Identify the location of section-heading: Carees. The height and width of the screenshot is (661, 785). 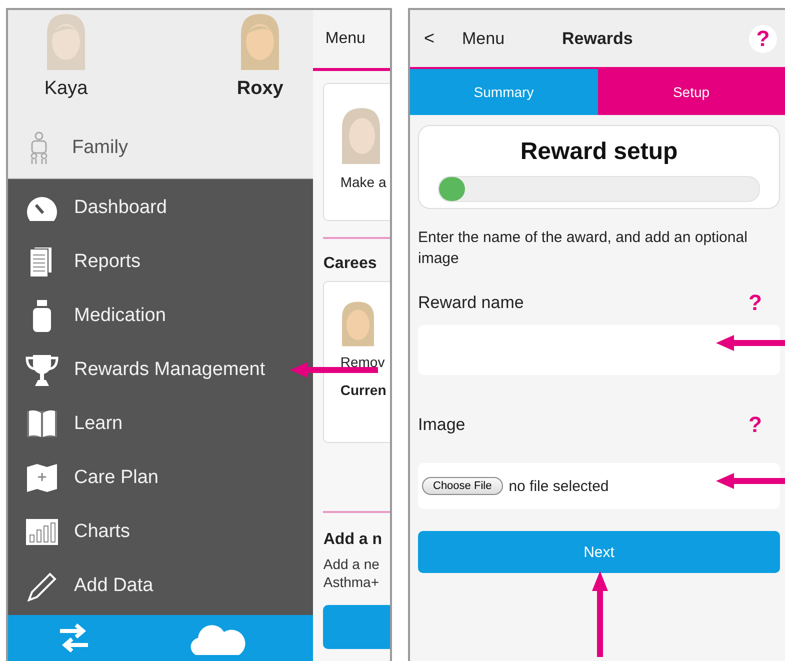
(350, 264).